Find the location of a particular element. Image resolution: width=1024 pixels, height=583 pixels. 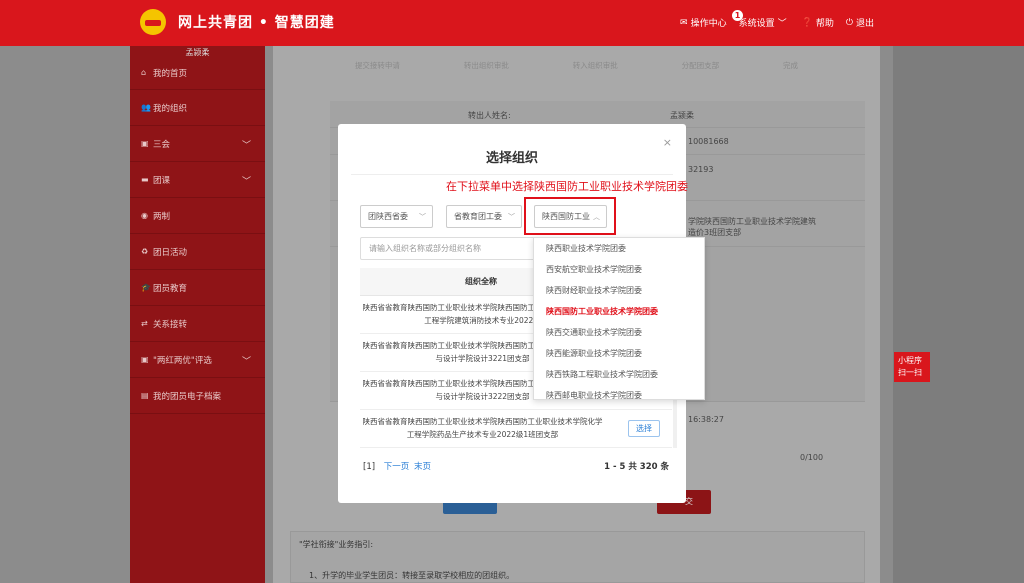

last-page-link: 末页 is located at coordinates (422, 467).